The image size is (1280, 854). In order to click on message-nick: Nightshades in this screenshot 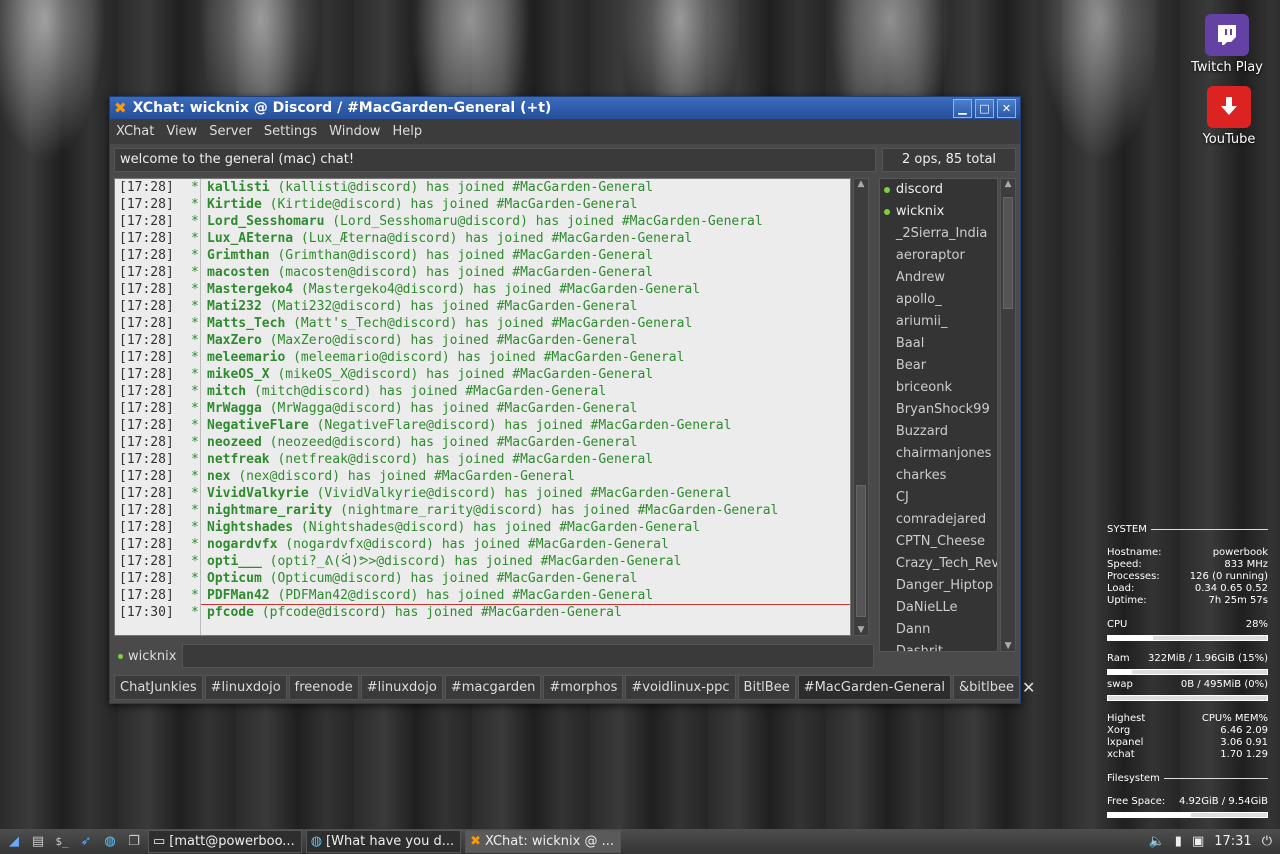, I will do `click(250, 527)`.